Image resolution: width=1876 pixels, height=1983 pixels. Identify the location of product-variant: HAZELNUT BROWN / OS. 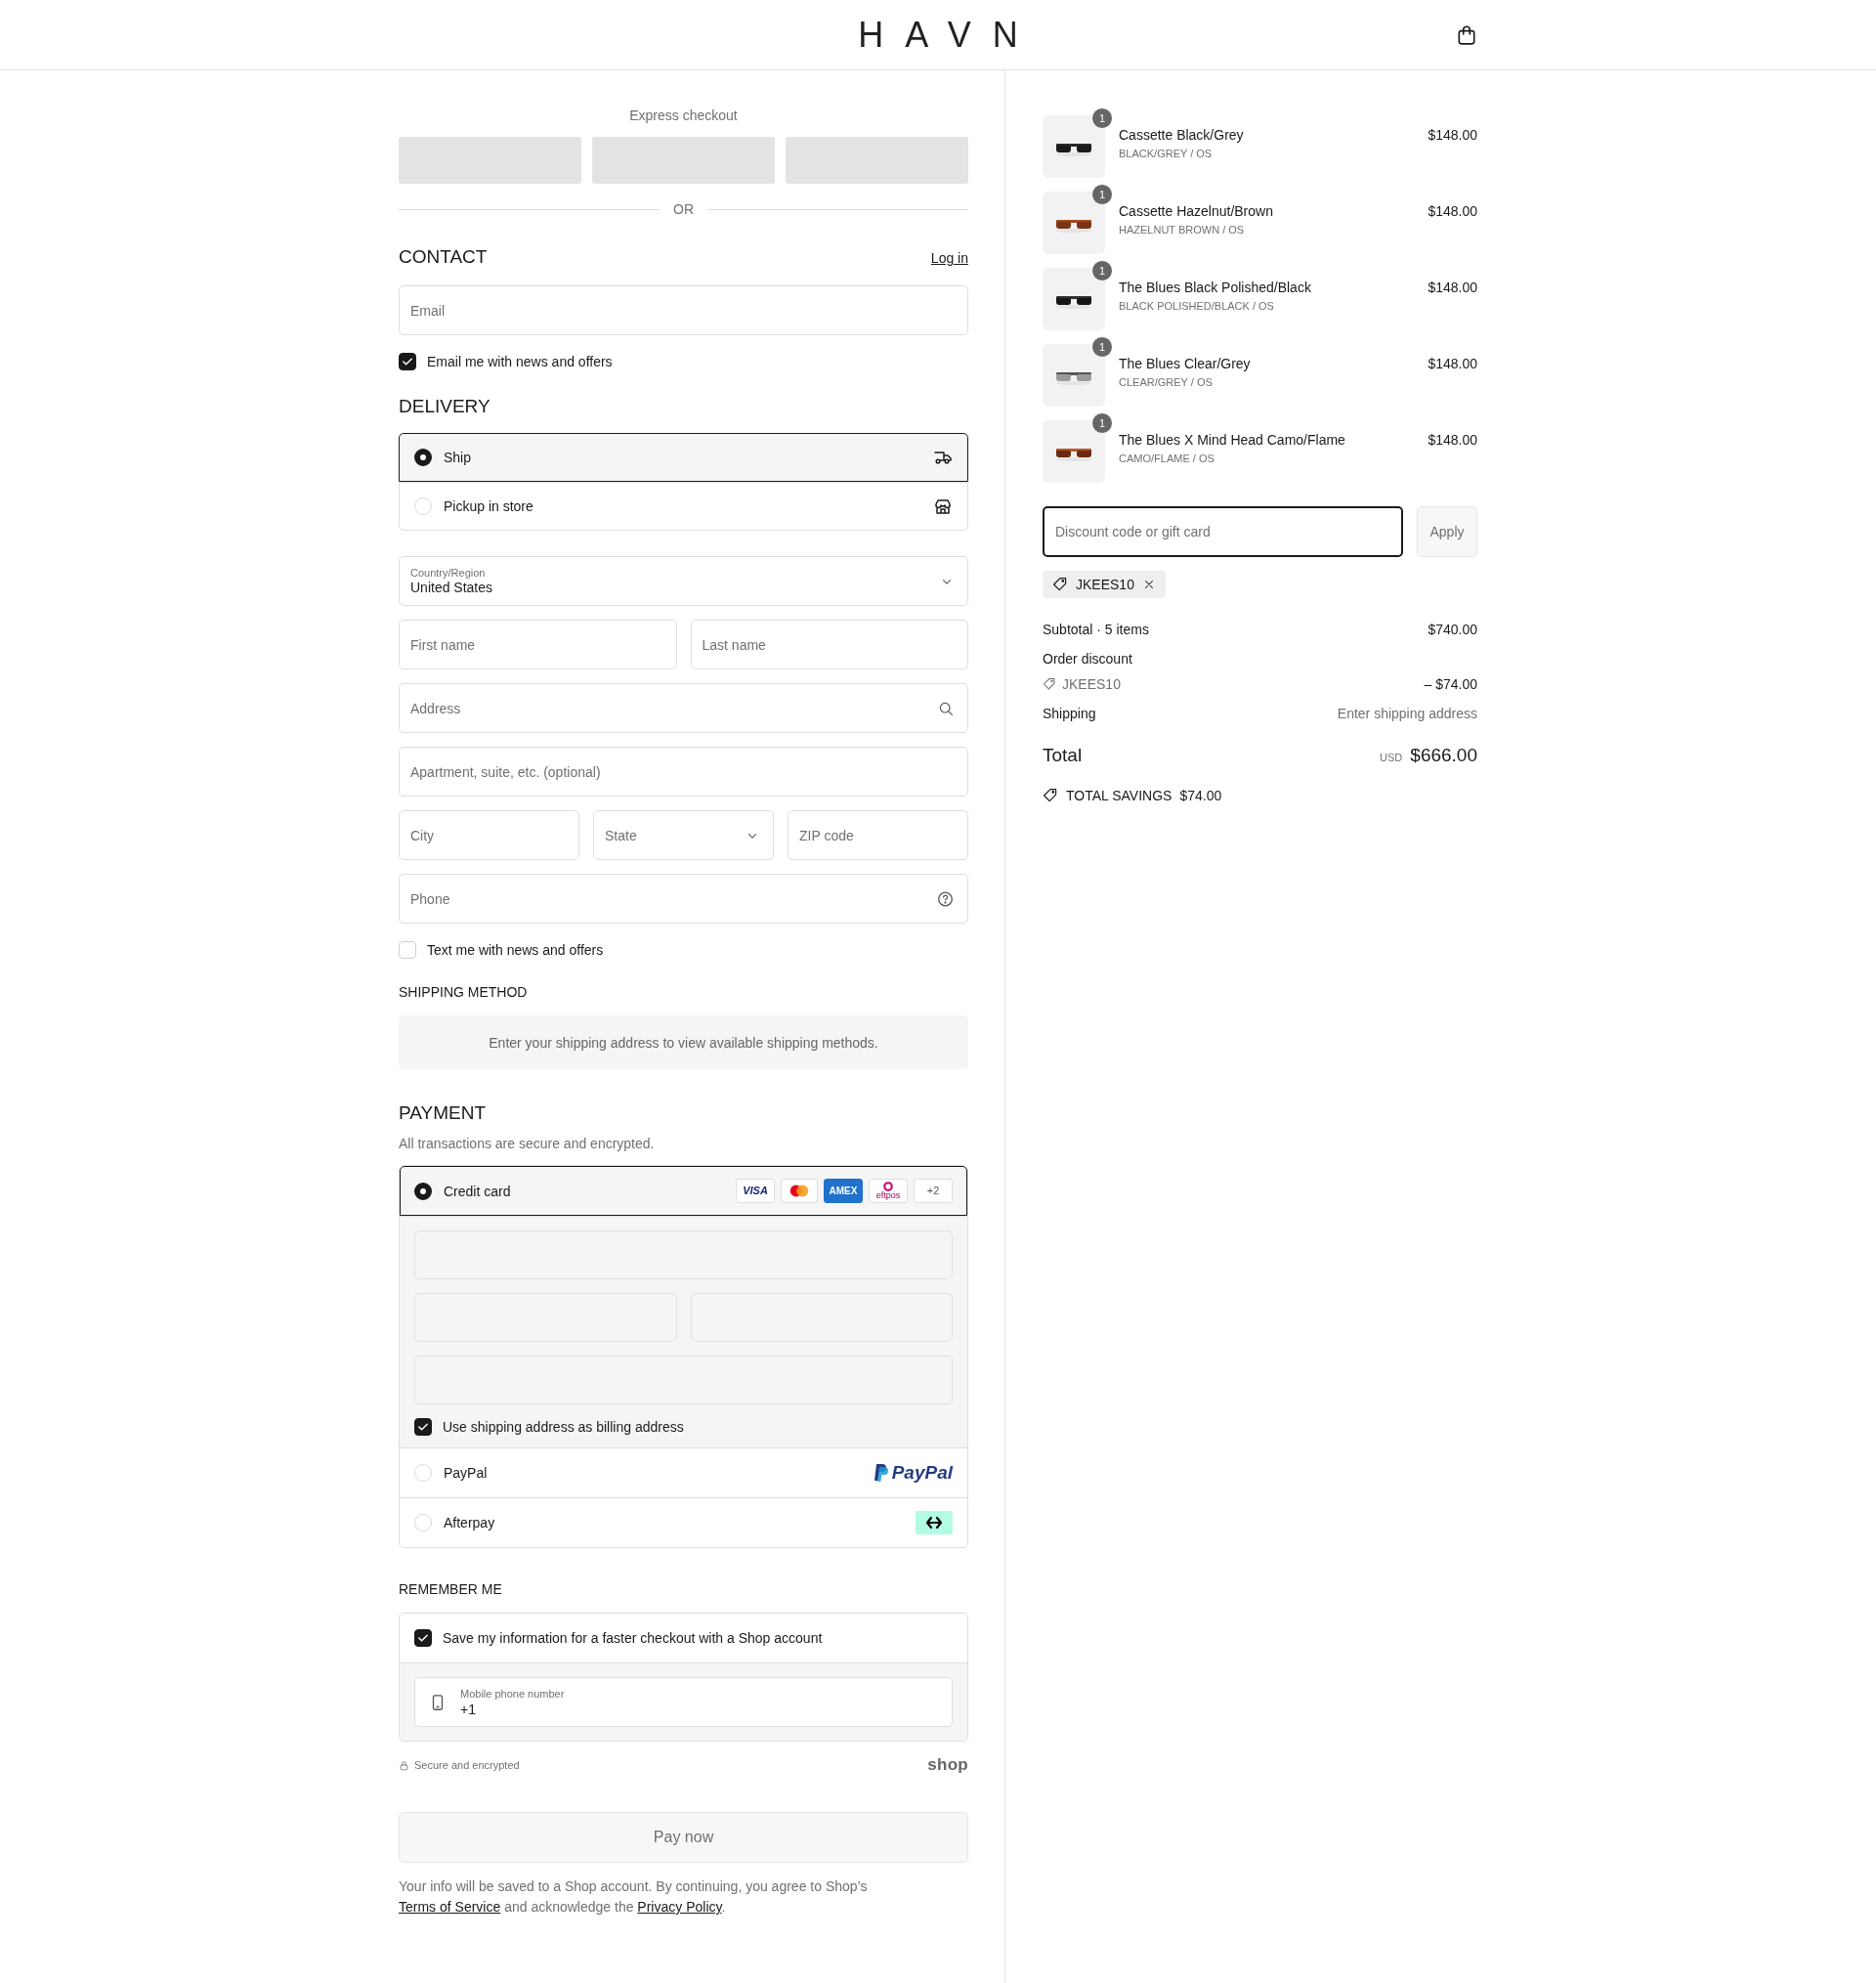
(1182, 230).